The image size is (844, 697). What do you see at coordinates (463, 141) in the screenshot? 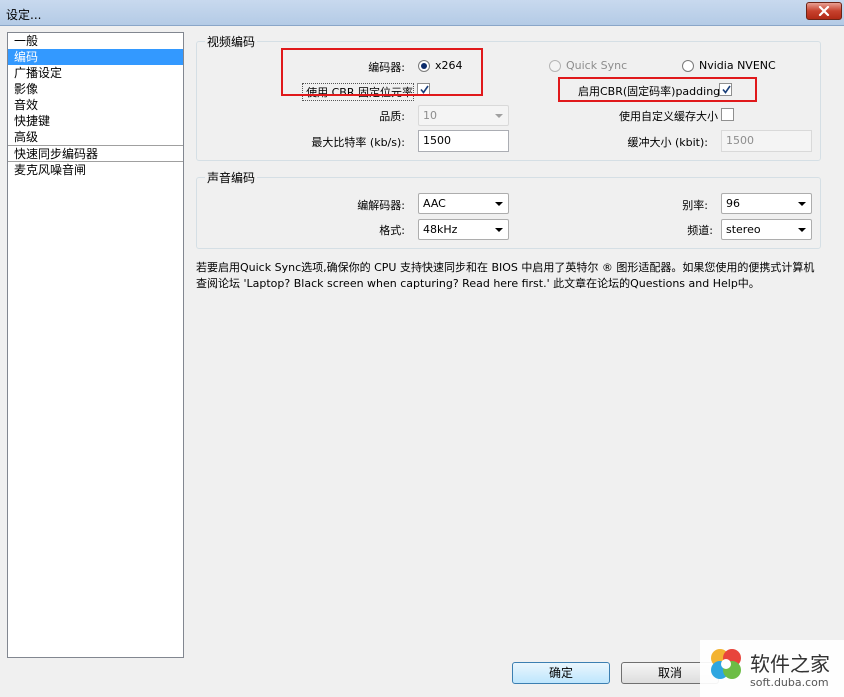
I see `max-bitrate-input: 1500` at bounding box center [463, 141].